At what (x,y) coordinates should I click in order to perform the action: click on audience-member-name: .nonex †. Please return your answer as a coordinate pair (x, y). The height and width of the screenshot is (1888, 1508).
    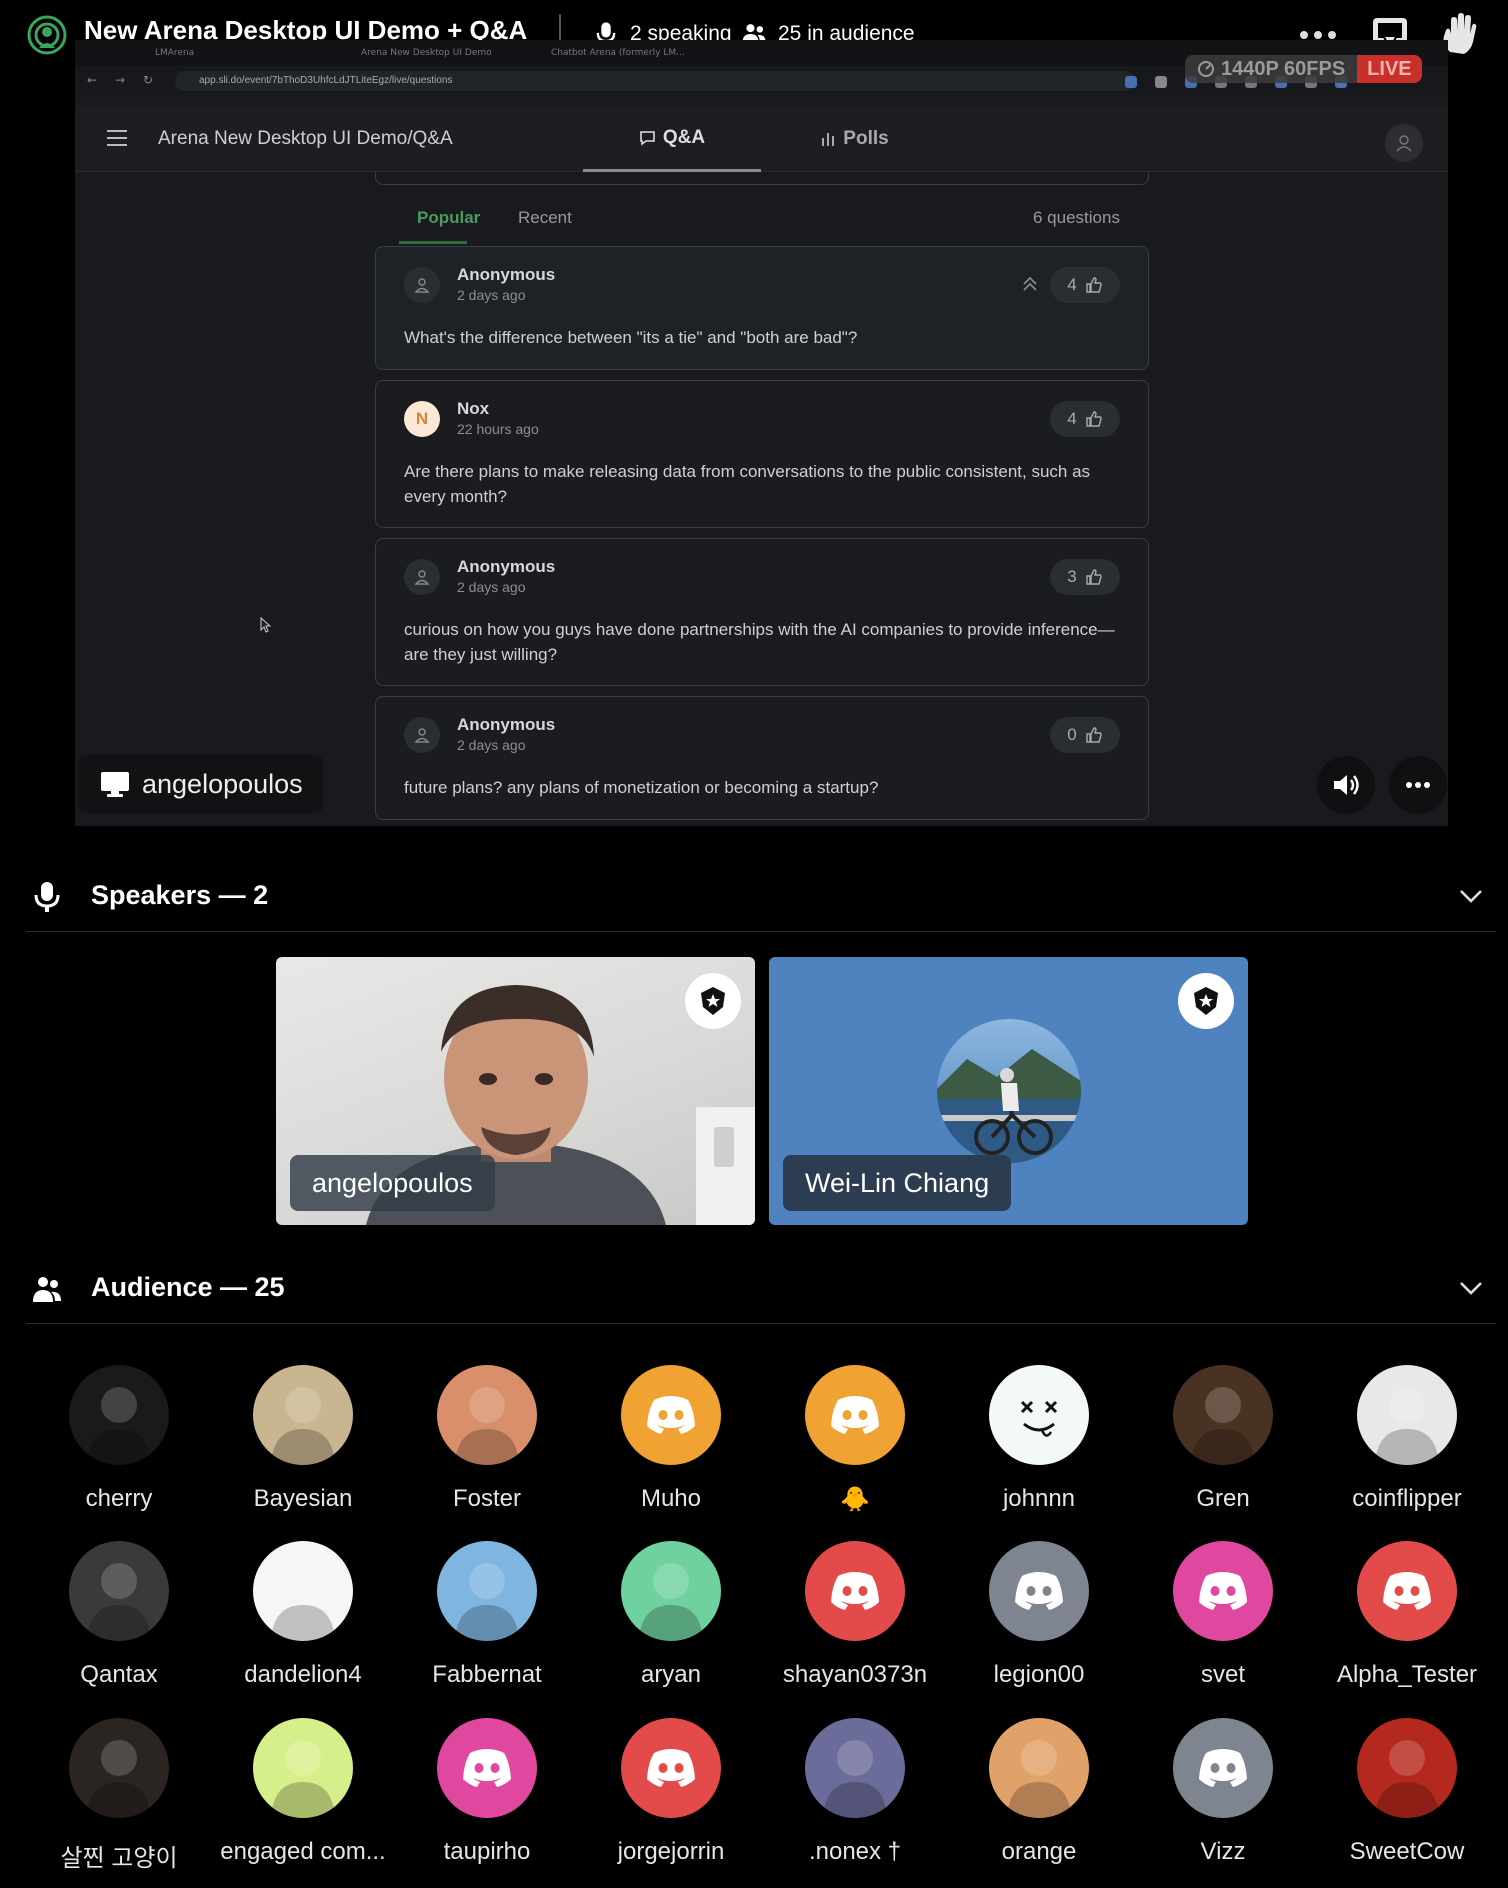
    Looking at the image, I should click on (855, 1851).